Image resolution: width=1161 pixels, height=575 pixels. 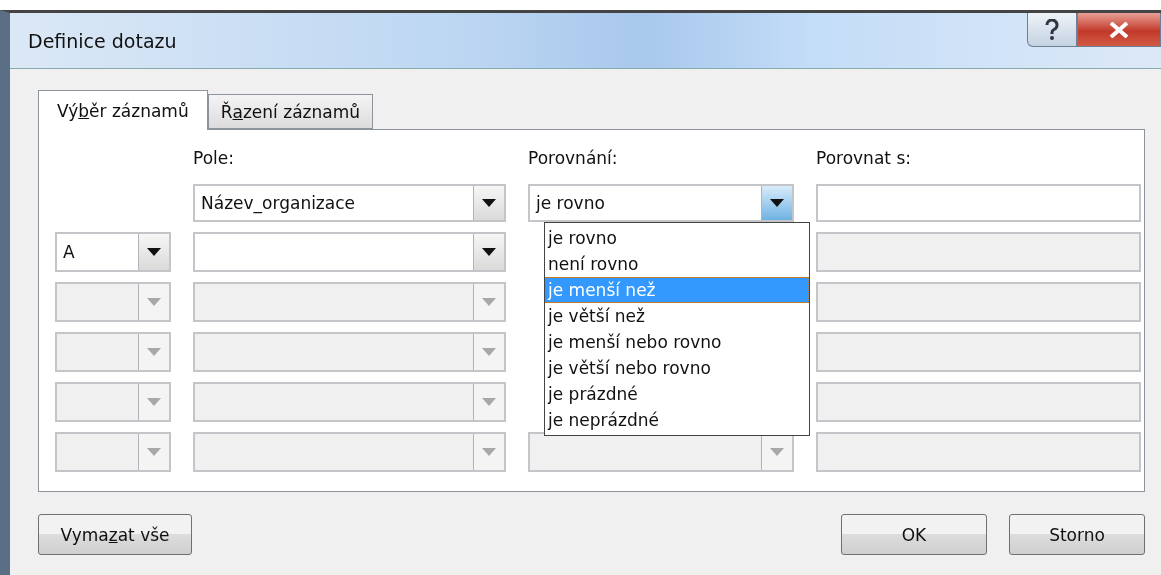 What do you see at coordinates (573, 158) in the screenshot?
I see `column-label: Porovnání:` at bounding box center [573, 158].